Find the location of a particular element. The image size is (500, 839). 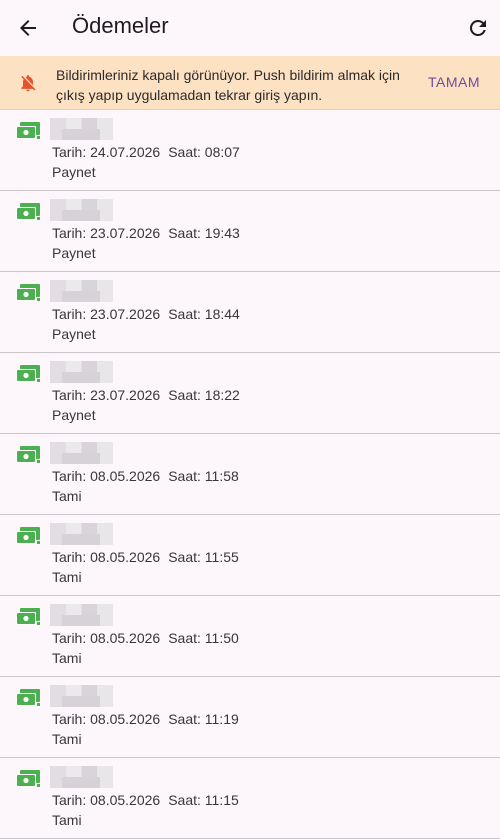

payment-time: Saat: 18:44 is located at coordinates (204, 314).